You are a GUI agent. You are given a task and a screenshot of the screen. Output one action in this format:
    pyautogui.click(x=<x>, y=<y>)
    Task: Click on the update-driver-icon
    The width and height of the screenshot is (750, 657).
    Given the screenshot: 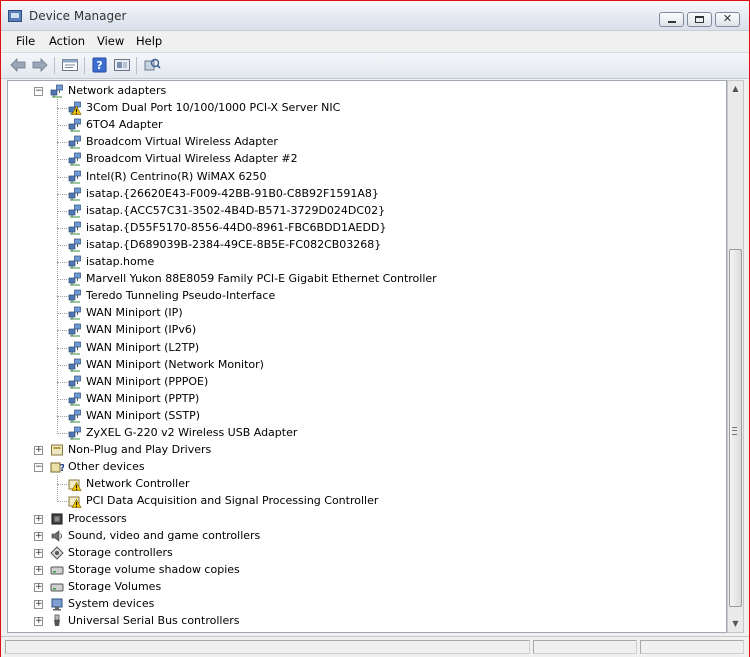 What is the action you would take?
    pyautogui.click(x=122, y=65)
    